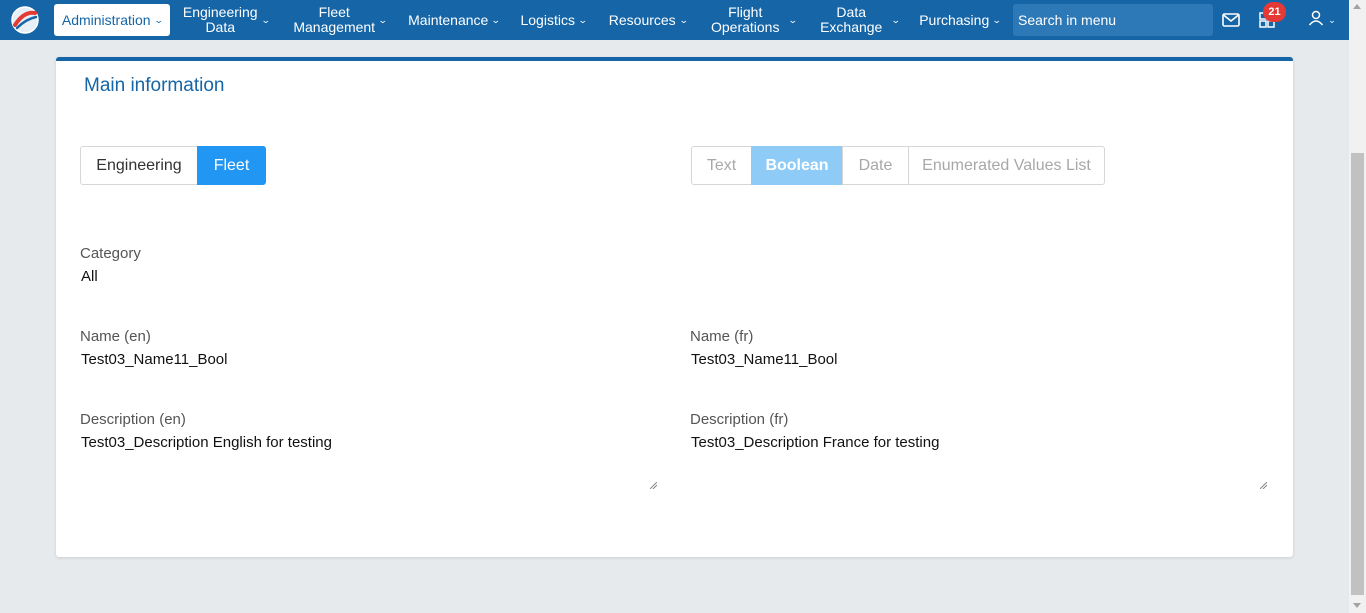  What do you see at coordinates (721, 165) in the screenshot?
I see `toggle-text: Text` at bounding box center [721, 165].